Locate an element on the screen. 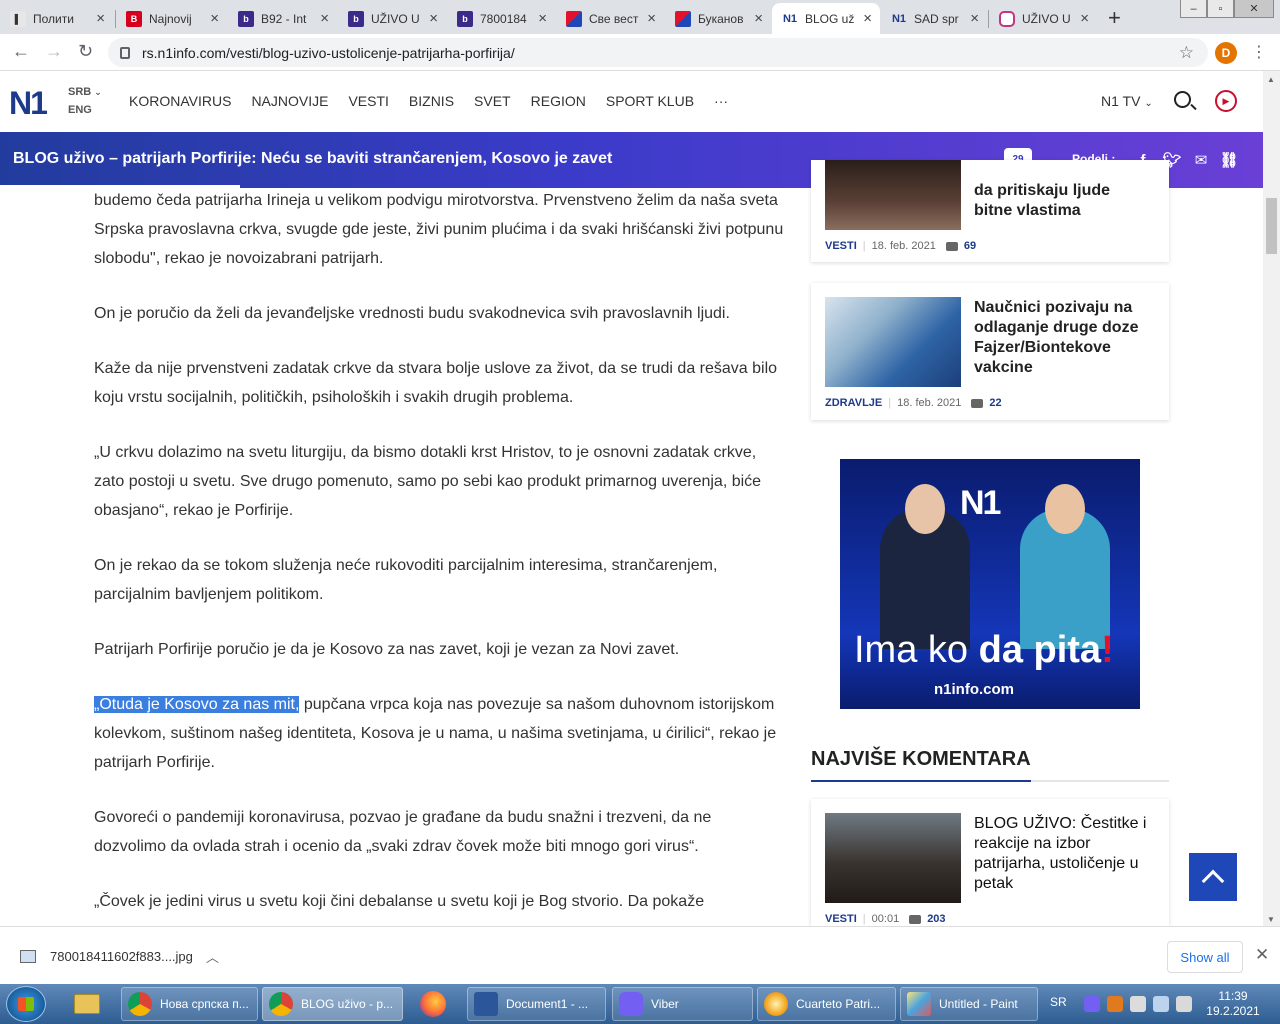 The height and width of the screenshot is (1024, 1280). minimize-icon: – is located at coordinates (1193, 9).